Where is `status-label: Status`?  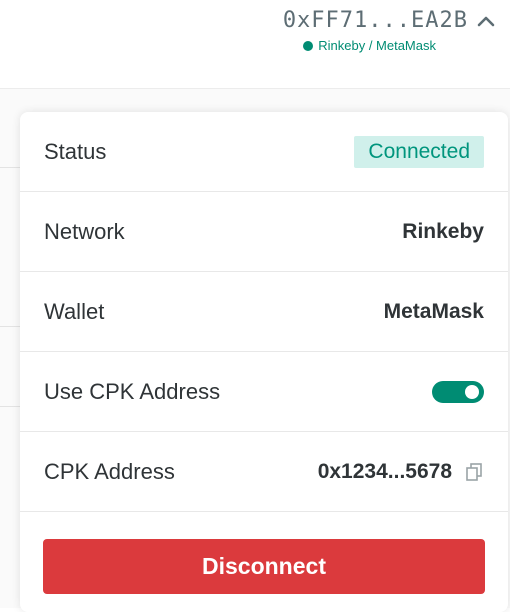 status-label: Status is located at coordinates (75, 151).